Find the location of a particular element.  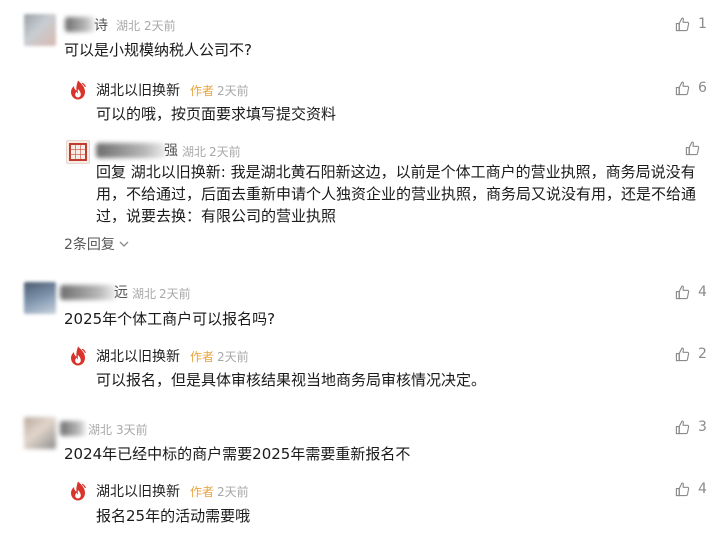

user-name-suffix: 诗 is located at coordinates (101, 25).